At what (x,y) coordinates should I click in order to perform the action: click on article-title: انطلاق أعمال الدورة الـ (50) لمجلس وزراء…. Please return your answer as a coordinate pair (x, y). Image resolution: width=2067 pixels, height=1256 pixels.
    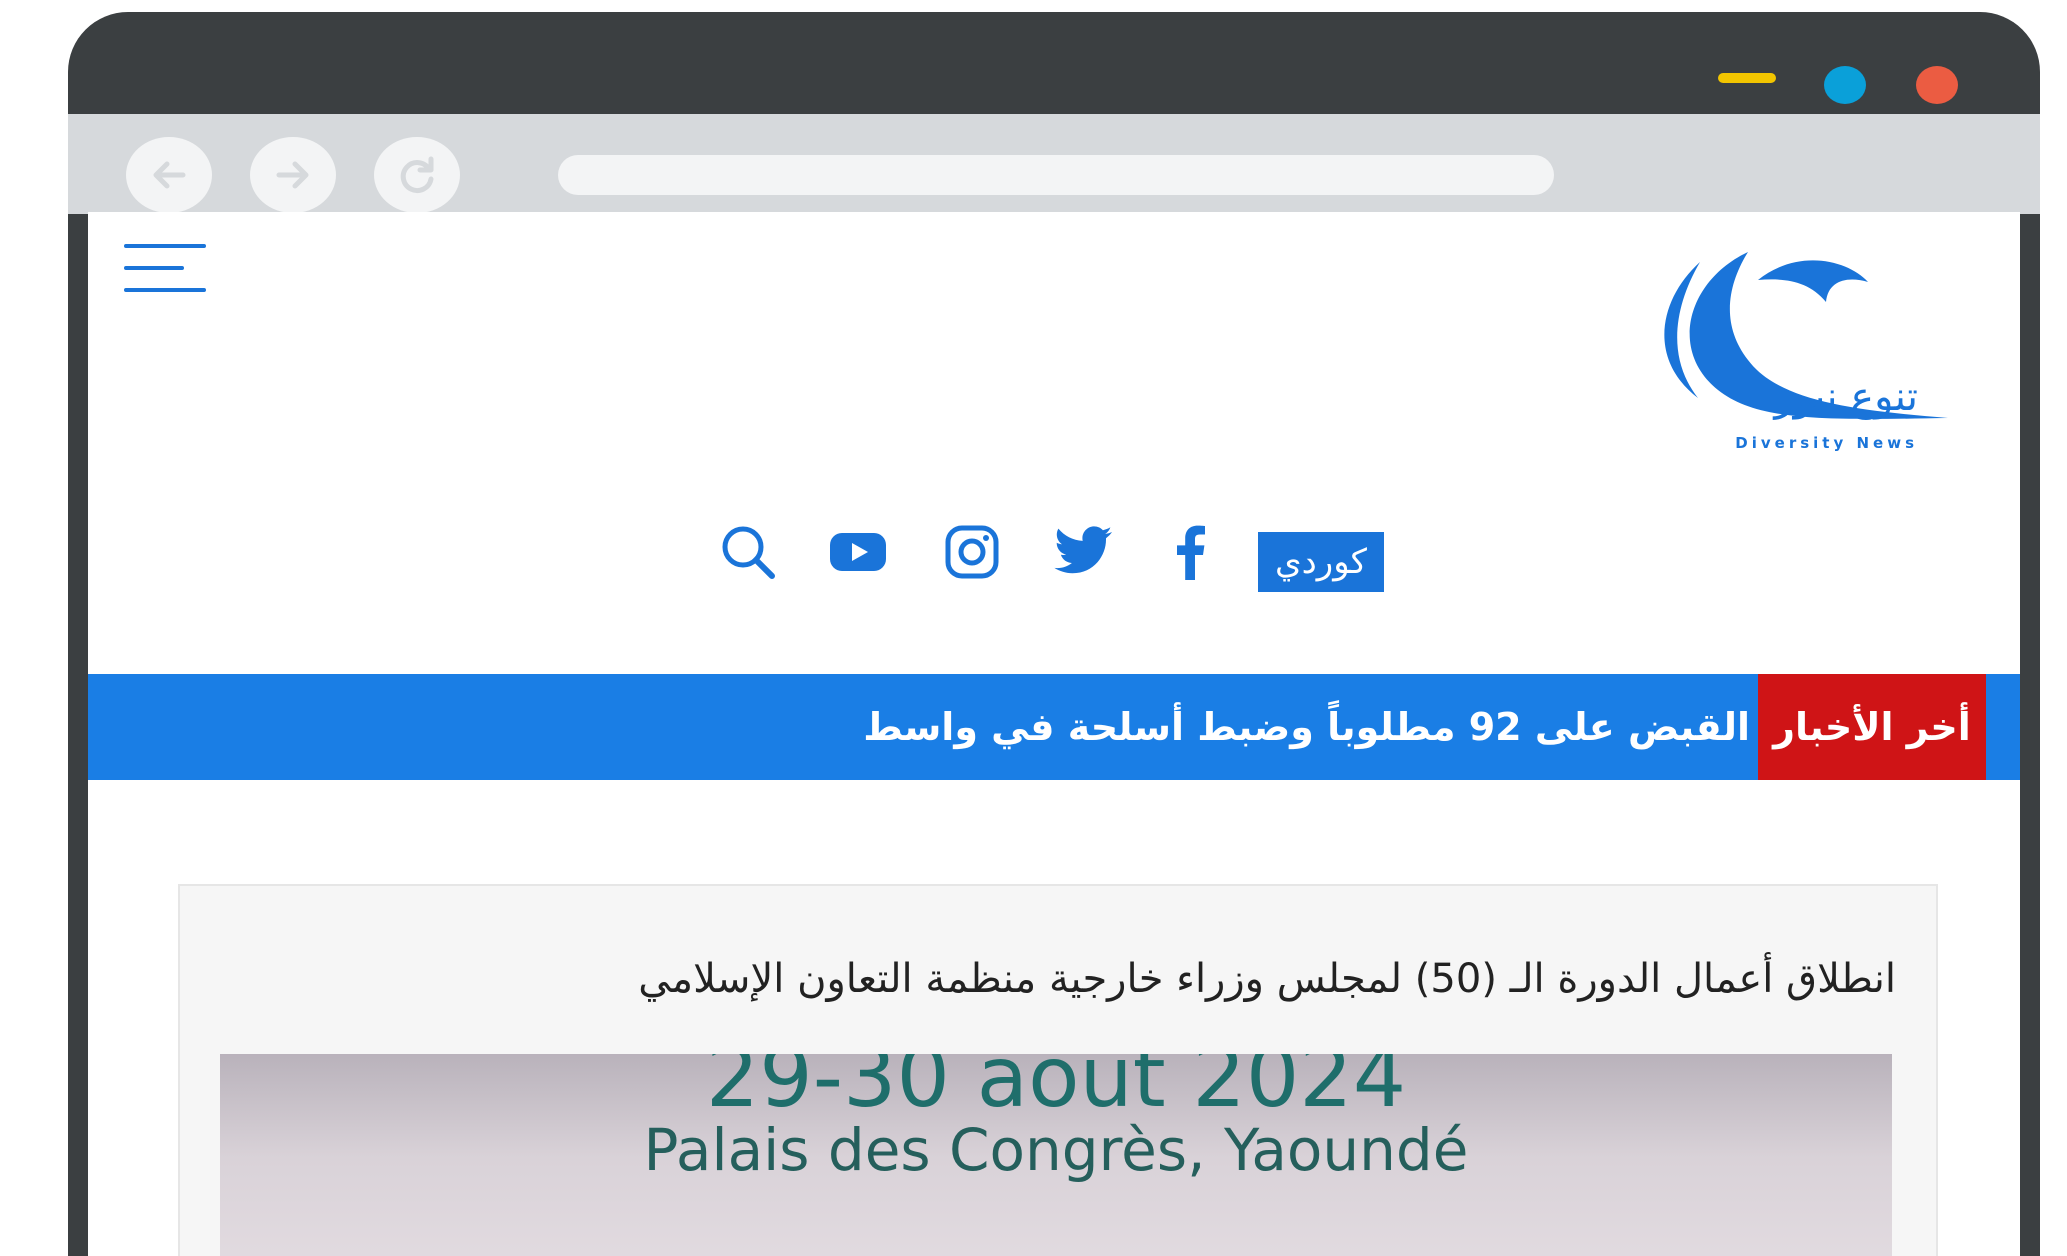
    Looking at the image, I should click on (1267, 979).